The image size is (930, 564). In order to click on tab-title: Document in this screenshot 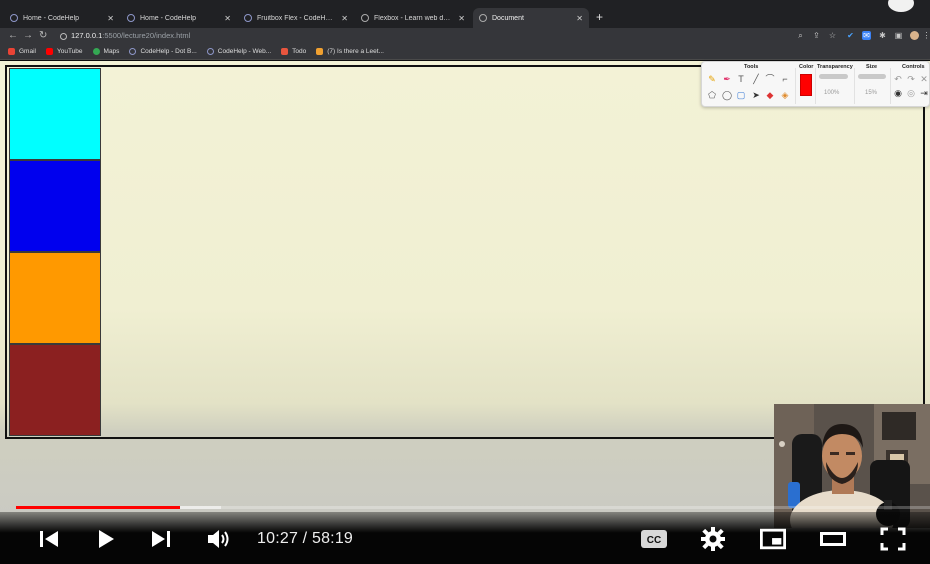, I will do `click(508, 18)`.